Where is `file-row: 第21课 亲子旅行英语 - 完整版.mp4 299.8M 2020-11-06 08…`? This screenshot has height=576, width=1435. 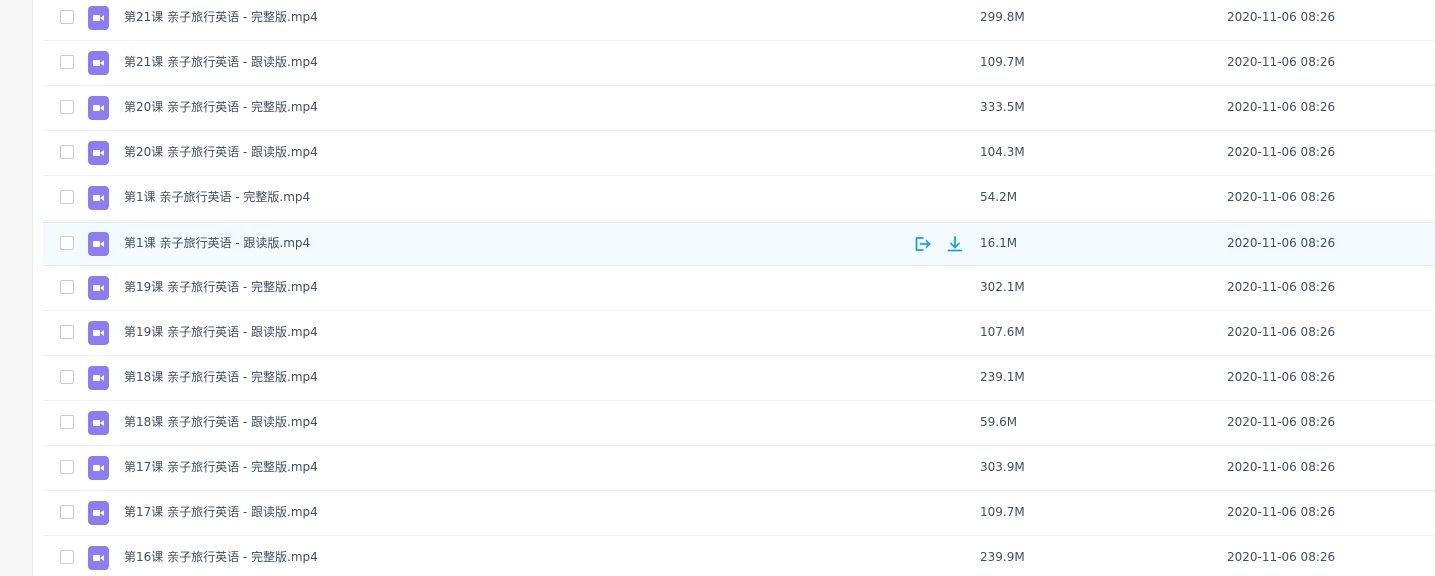
file-row: 第21课 亲子旅行英语 - 完整版.mp4 299.8M 2020-11-06 08… is located at coordinates (739, 20).